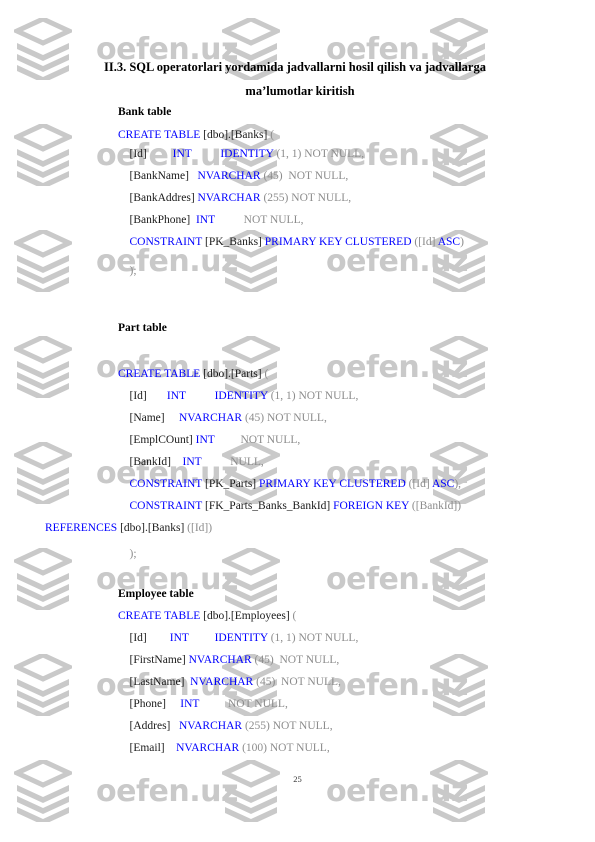 The height and width of the screenshot is (842, 595). I want to click on sql-code-line: [Email] NVARCHAR (100) NOT NULL,, so click(224, 748).